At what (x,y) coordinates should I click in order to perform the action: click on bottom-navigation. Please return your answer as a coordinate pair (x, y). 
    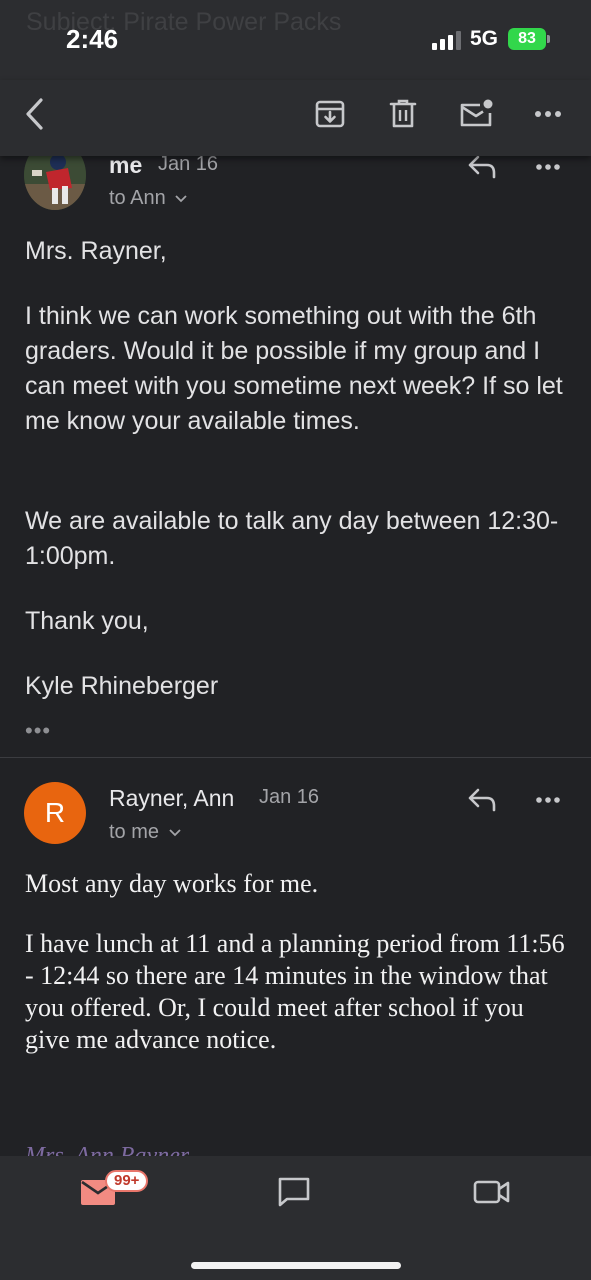
    Looking at the image, I should click on (295, 1218).